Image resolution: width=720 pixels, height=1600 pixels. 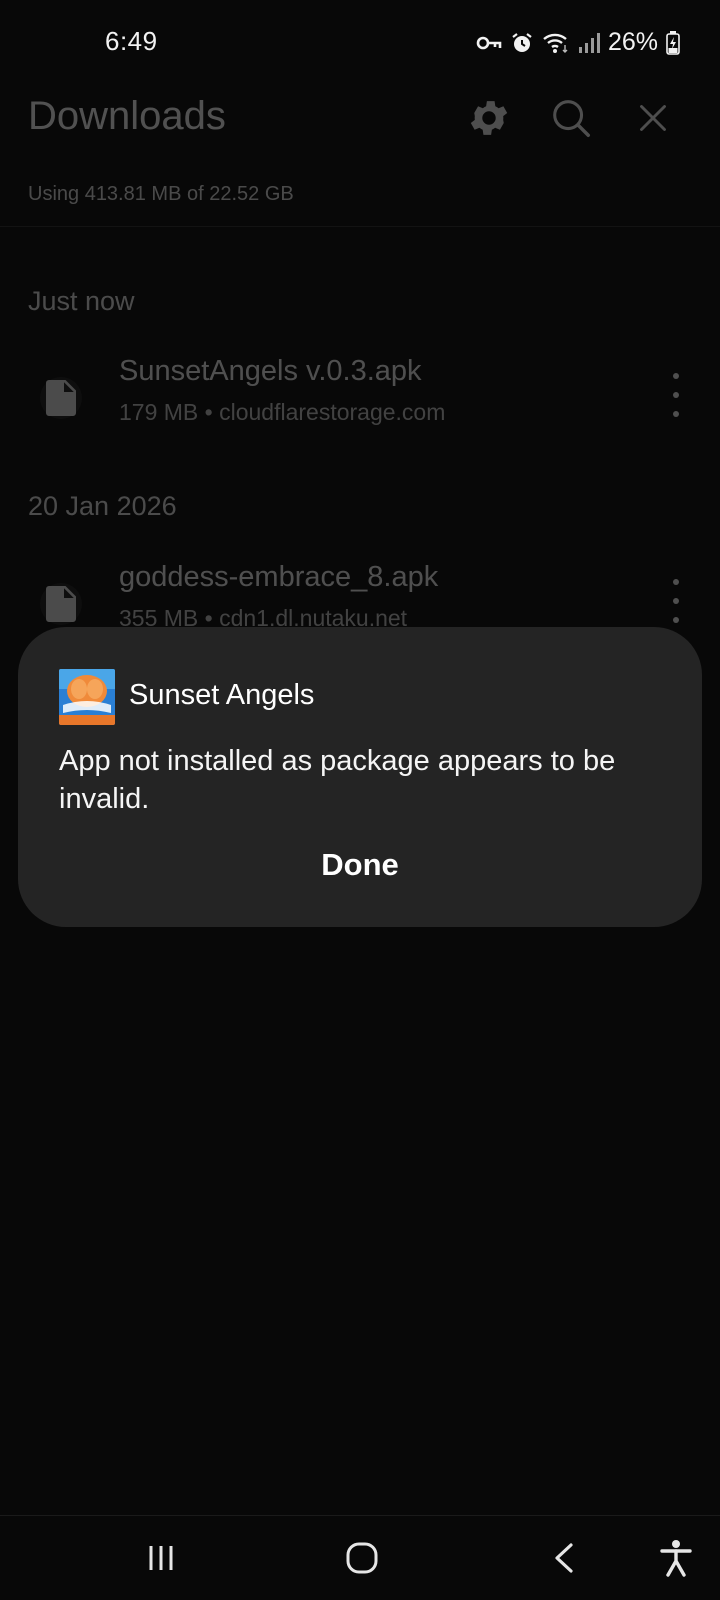 What do you see at coordinates (222, 695) in the screenshot?
I see `dialog-title: Sunset Angels` at bounding box center [222, 695].